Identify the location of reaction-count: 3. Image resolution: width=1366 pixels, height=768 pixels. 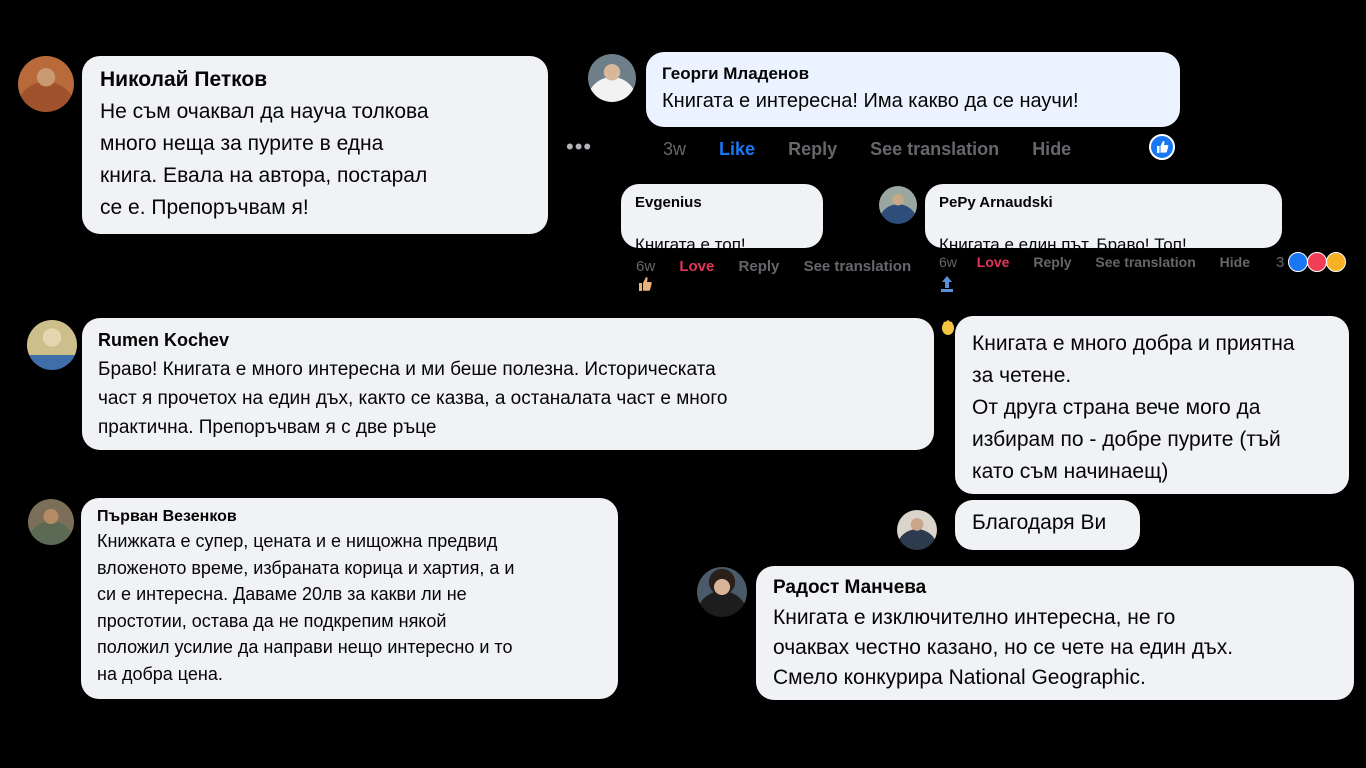
(1280, 262).